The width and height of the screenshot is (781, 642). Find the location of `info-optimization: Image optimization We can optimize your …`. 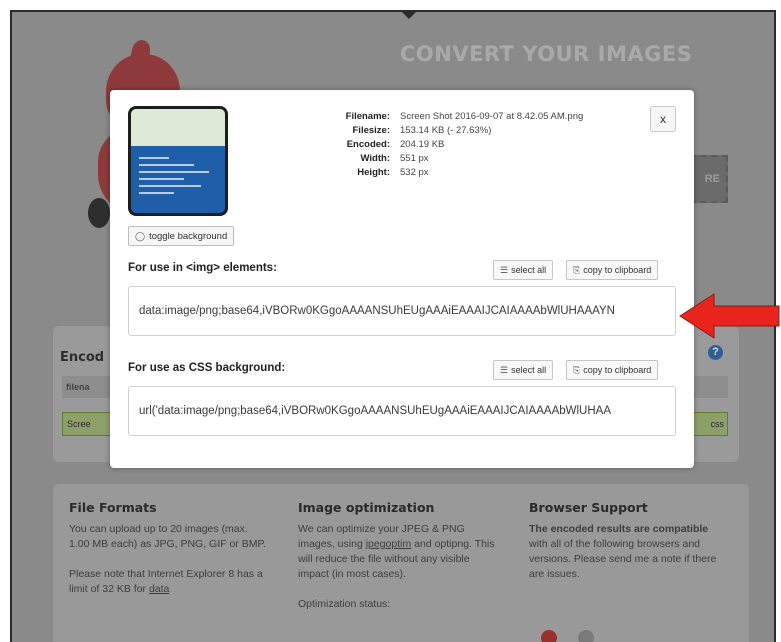

info-optimization: Image optimization We can optimize your … is located at coordinates (398, 556).